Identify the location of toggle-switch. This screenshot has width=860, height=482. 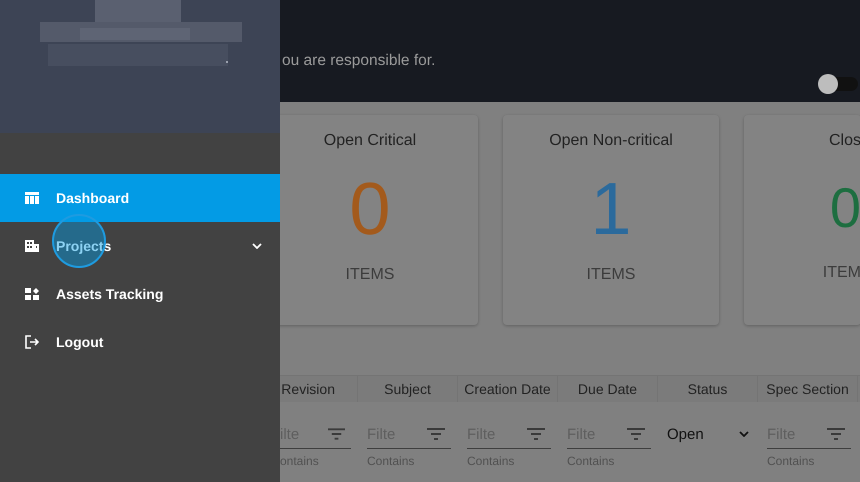
(839, 84).